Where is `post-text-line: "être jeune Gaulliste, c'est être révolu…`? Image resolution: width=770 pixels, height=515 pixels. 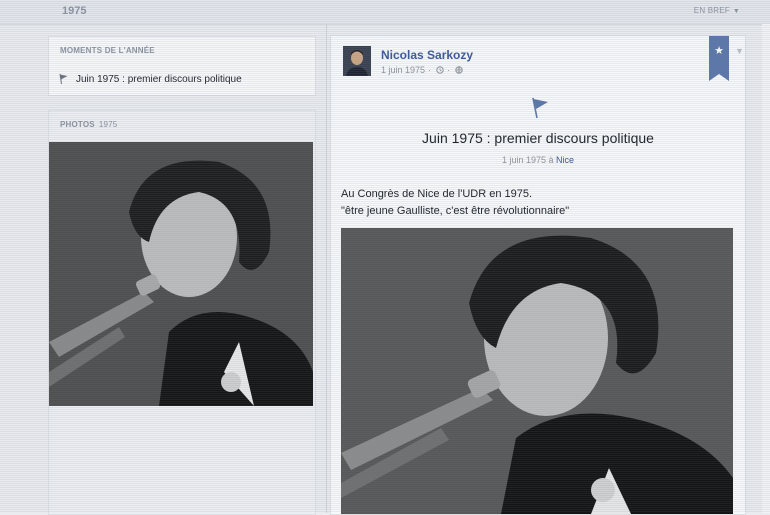 post-text-line: "être jeune Gaulliste, c'est être révolu… is located at coordinates (455, 211).